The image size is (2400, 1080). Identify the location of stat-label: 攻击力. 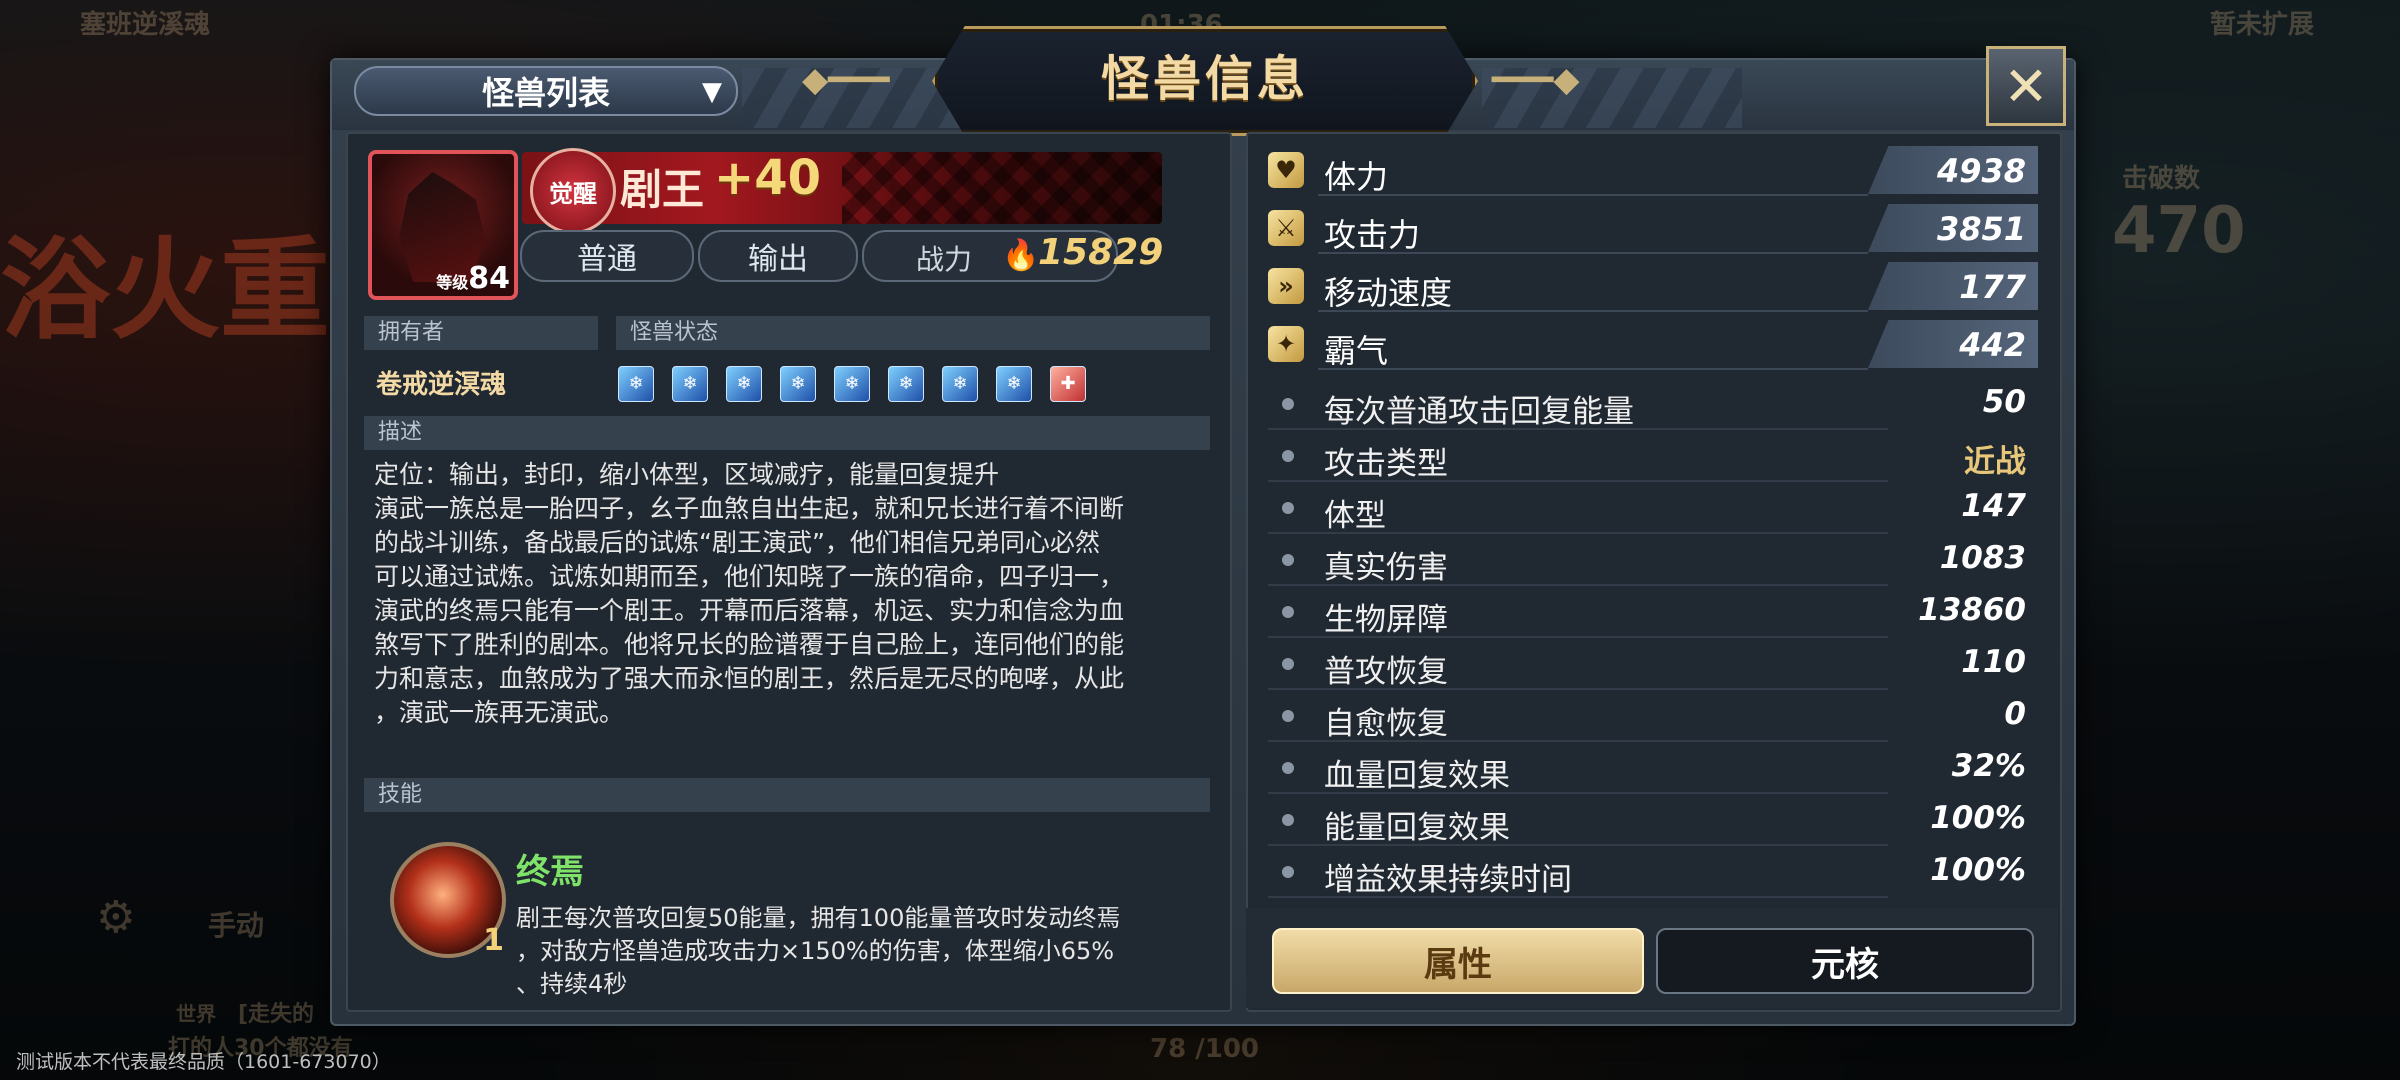
(1372, 235).